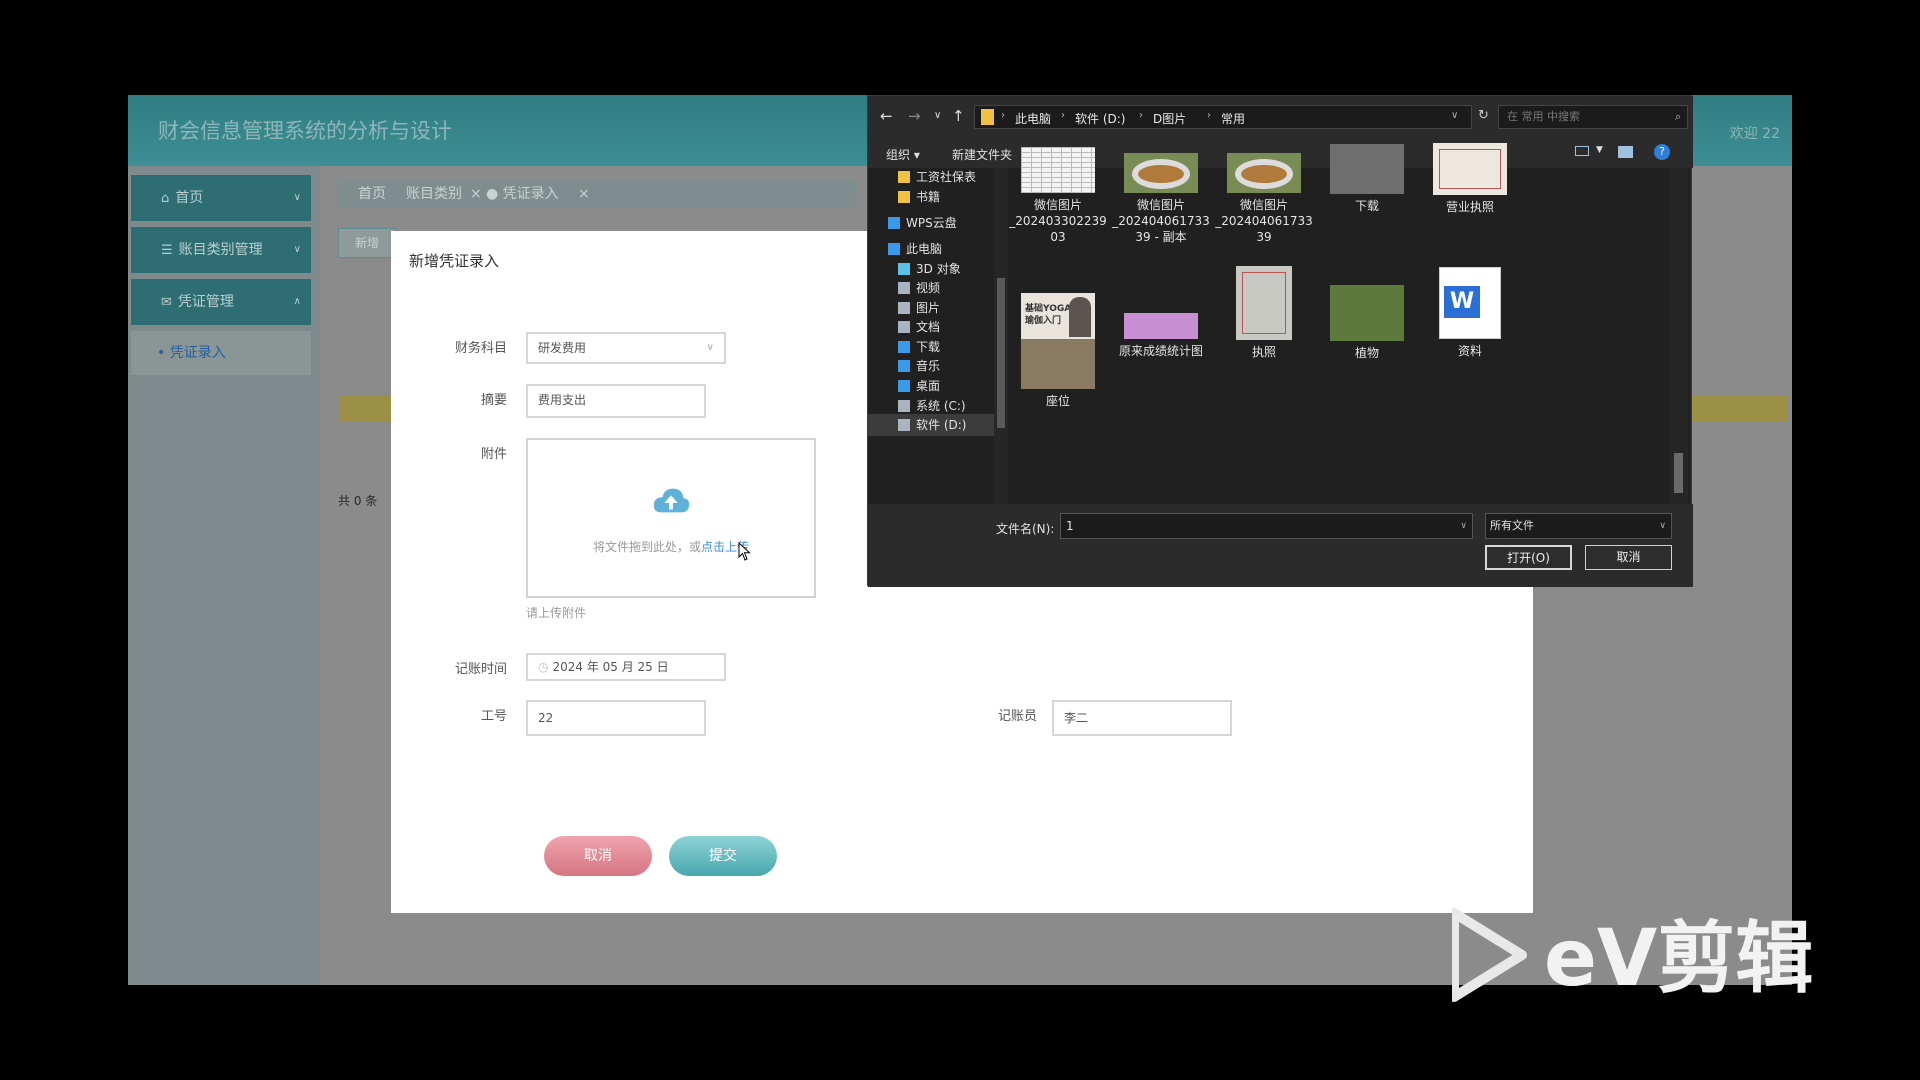 Image resolution: width=1920 pixels, height=1080 pixels. I want to click on path-drive-d: 软件 (D:), so click(1100, 118).